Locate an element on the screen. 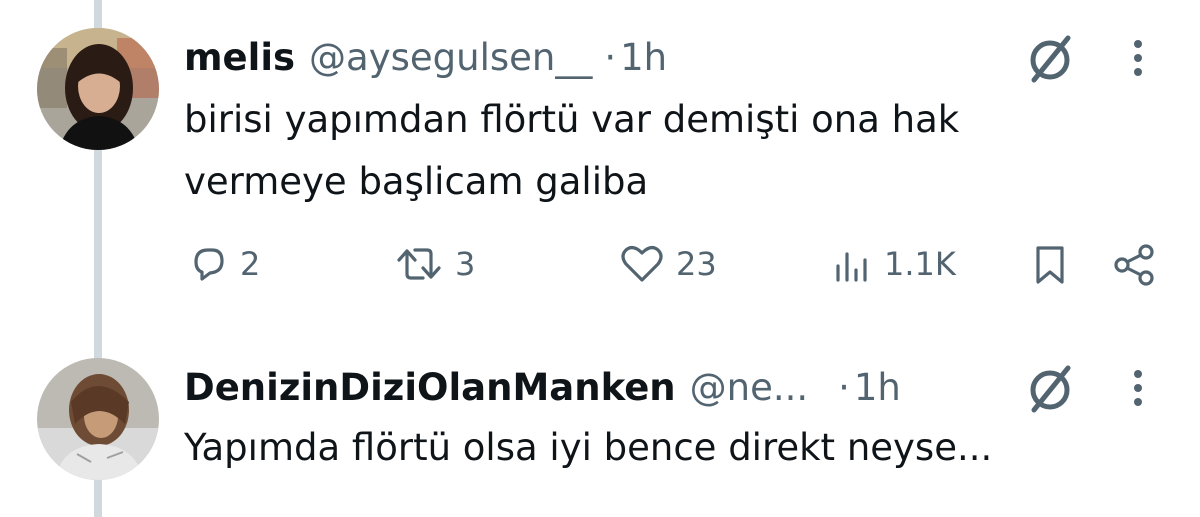 The image size is (1200, 517). display-name: DenizinDiziOlanManken is located at coordinates (430, 387).